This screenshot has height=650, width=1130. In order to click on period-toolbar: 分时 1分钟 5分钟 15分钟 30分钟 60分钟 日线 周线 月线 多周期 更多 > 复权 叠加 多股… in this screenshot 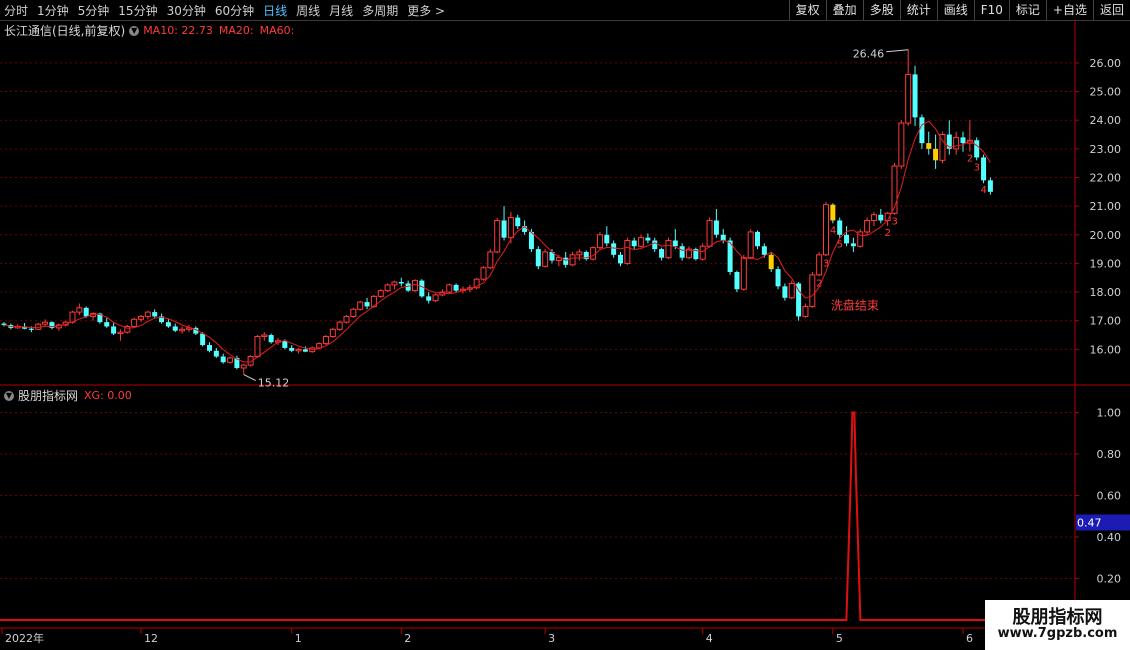, I will do `click(565, 10)`.